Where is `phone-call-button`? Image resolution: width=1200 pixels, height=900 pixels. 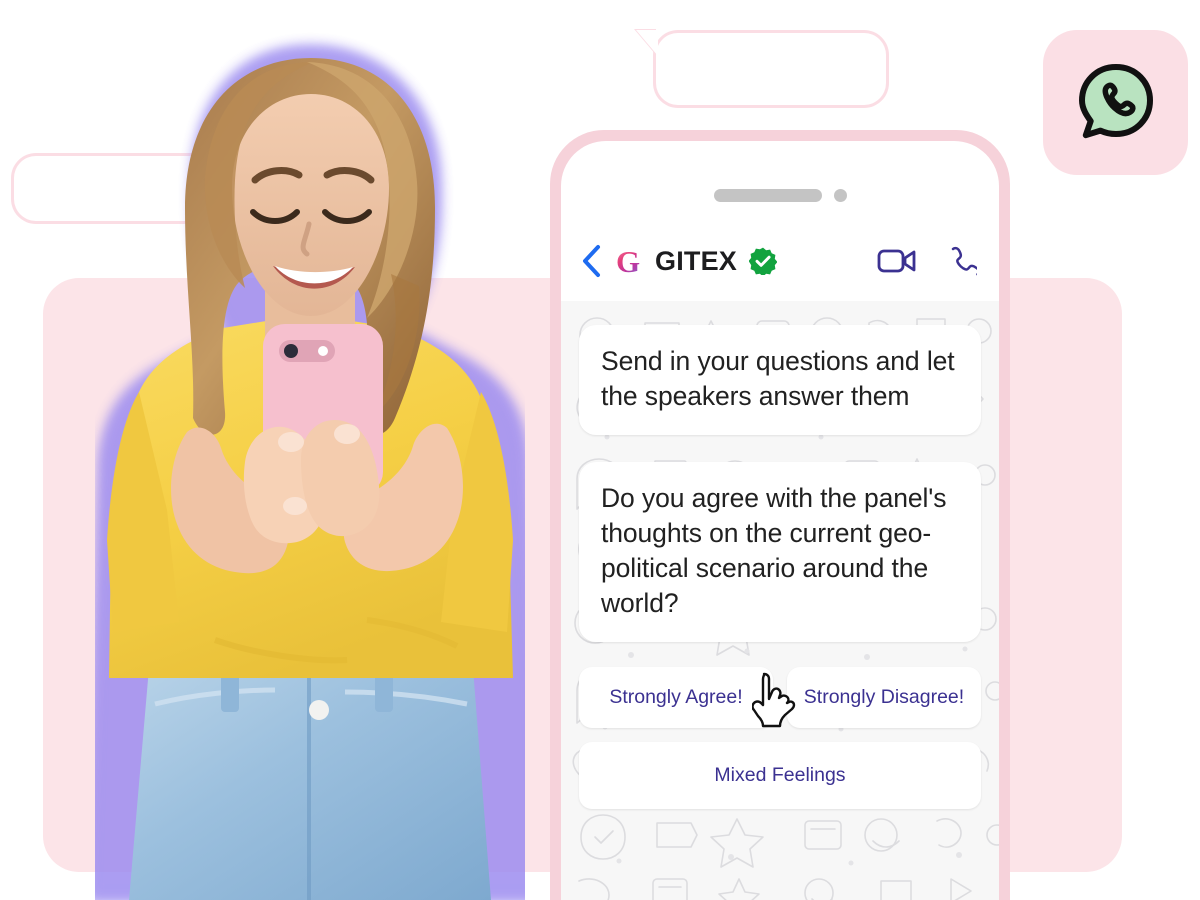
phone-call-button is located at coordinates (961, 261).